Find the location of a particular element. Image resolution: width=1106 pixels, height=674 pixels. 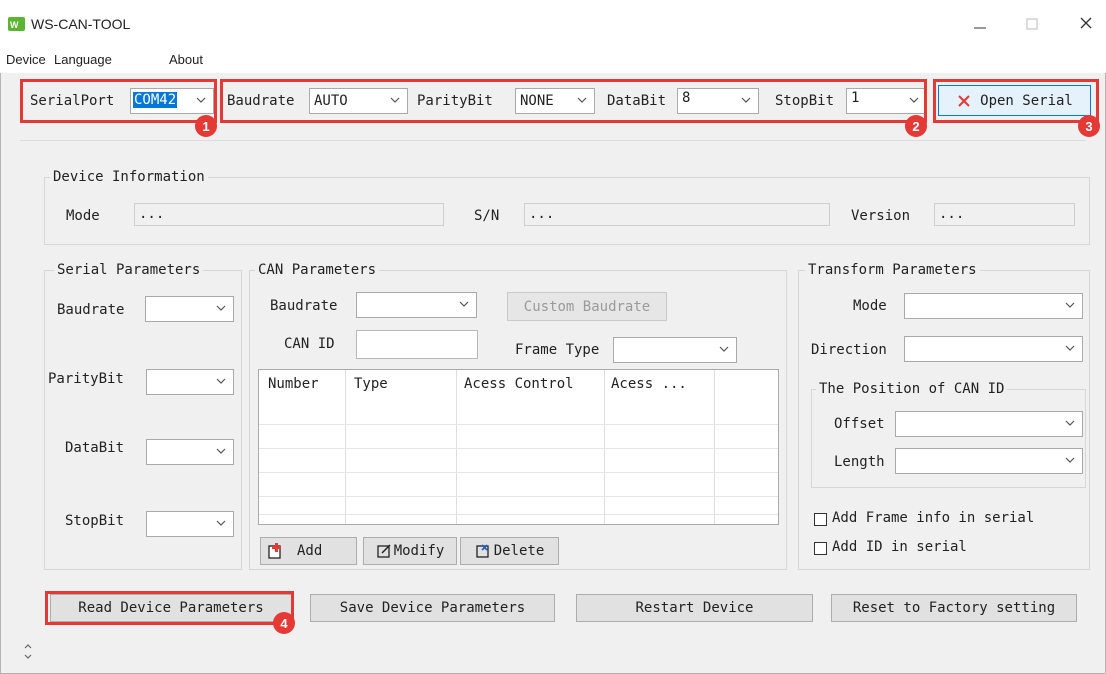

toolbar-divider is located at coordinates (553, 140).